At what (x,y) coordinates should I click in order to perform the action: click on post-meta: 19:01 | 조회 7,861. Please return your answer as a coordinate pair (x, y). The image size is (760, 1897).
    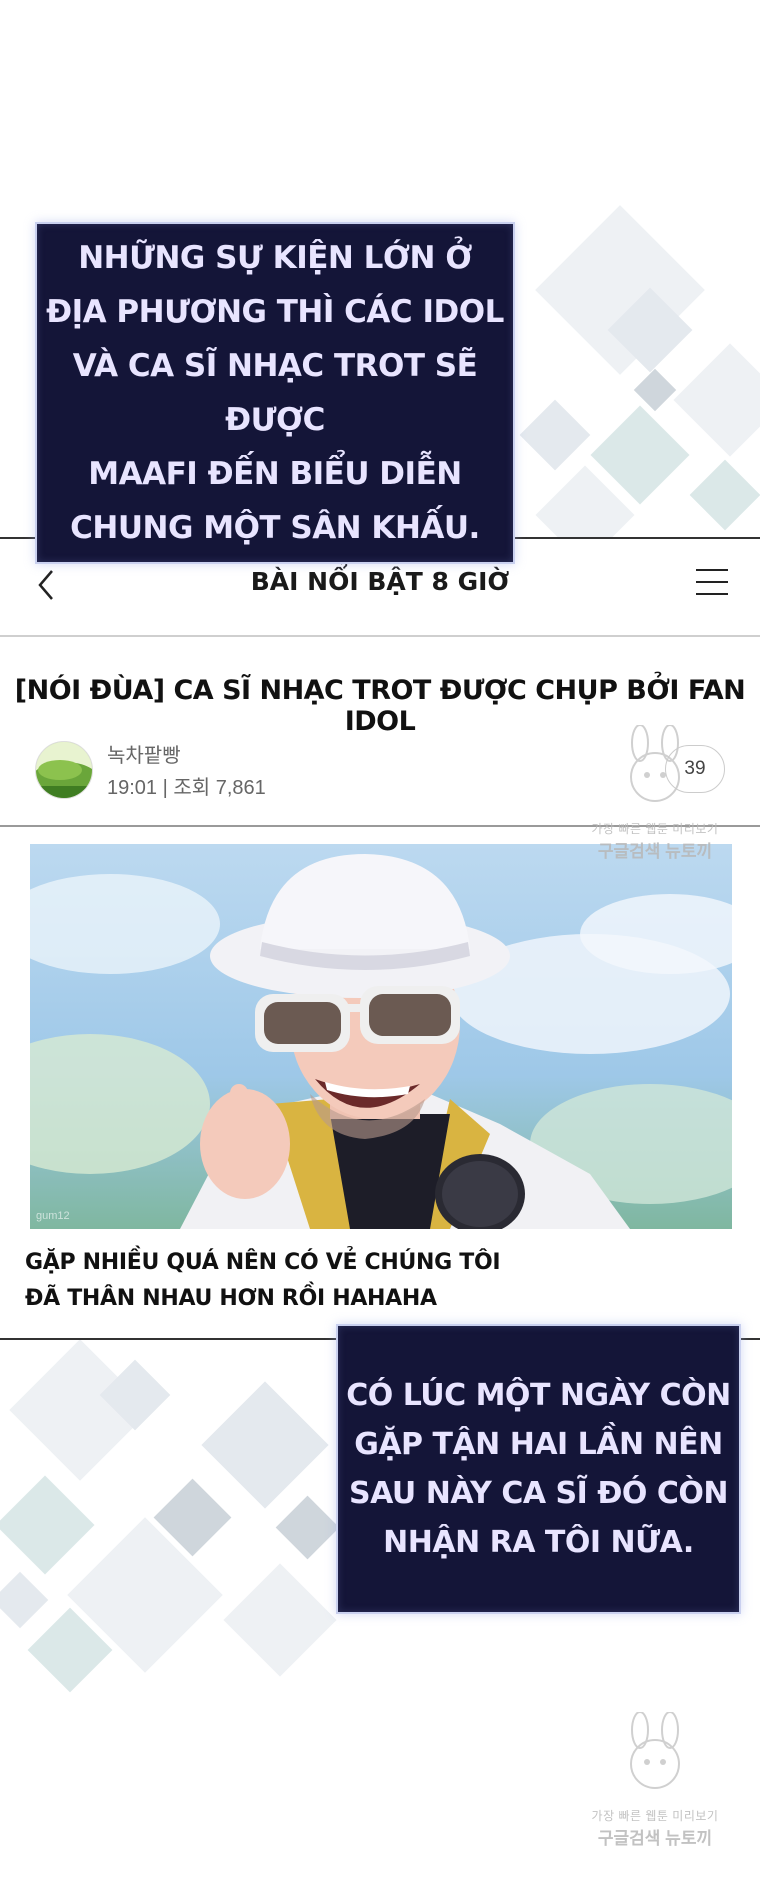
    Looking at the image, I should click on (186, 788).